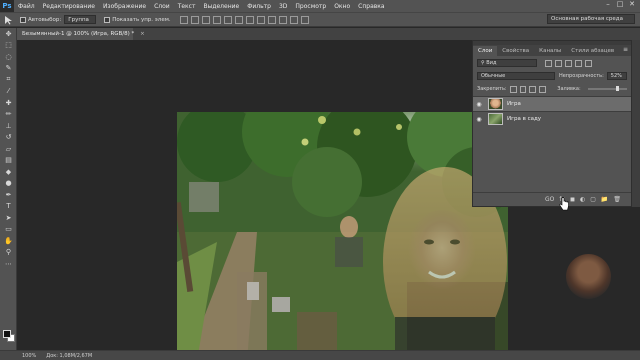  What do you see at coordinates (632, 4) in the screenshot?
I see `close-window-button: ✕` at bounding box center [632, 4].